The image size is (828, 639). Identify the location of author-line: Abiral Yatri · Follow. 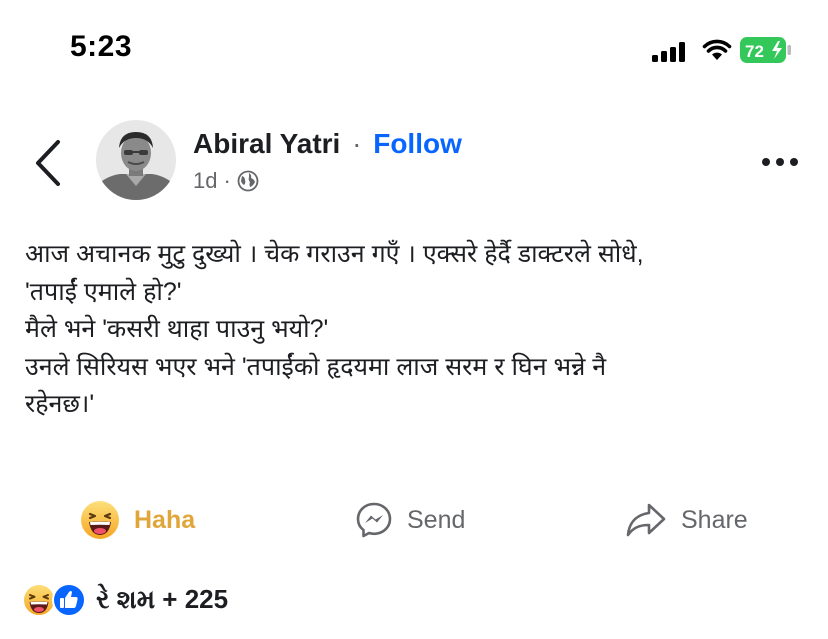
(327, 144).